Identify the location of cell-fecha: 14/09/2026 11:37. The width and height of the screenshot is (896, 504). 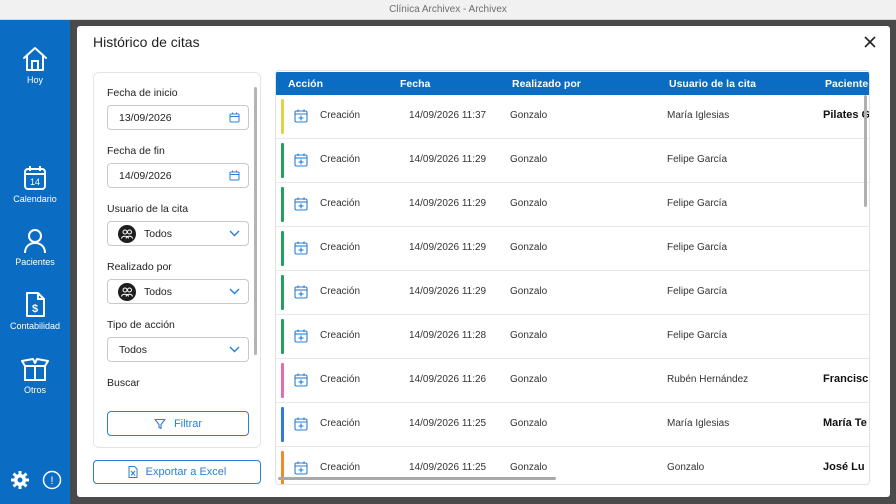
(448, 115).